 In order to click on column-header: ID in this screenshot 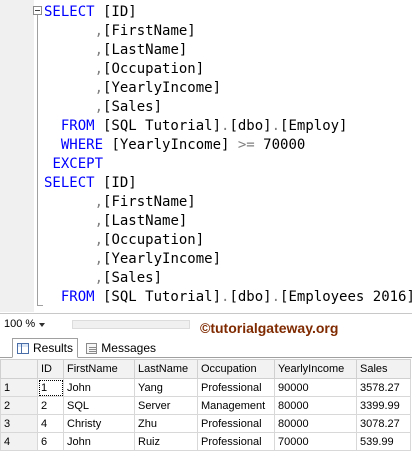, I will do `click(50, 369)`.